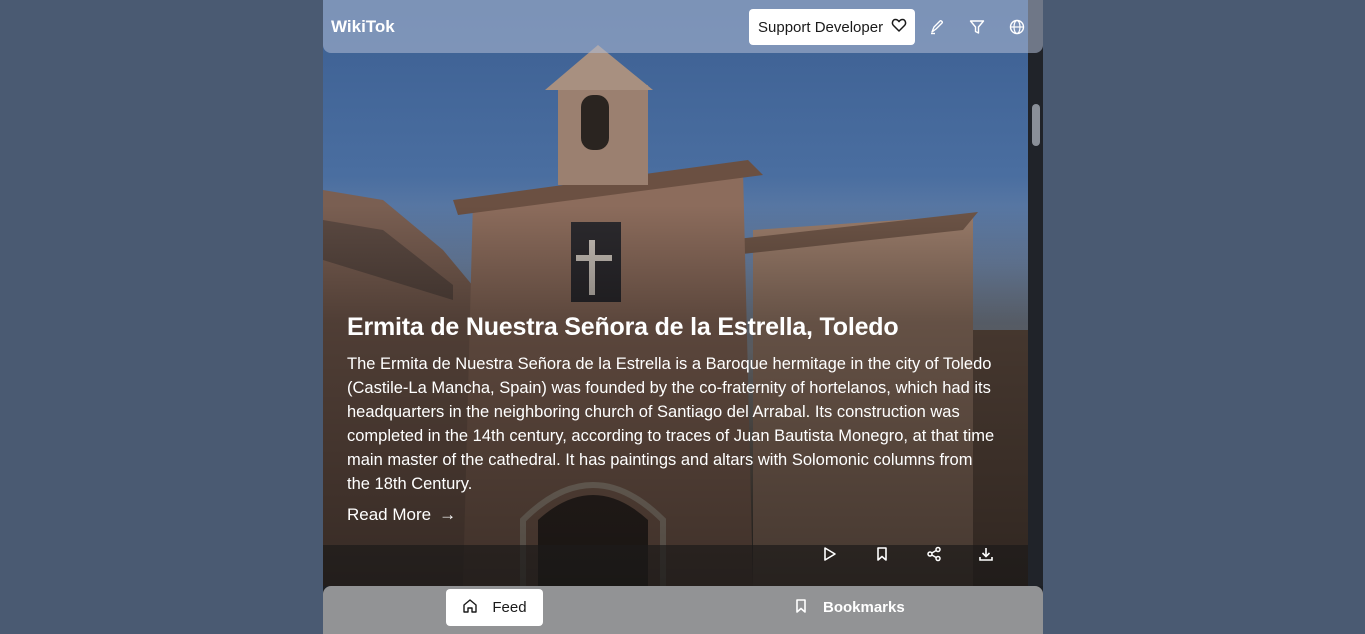 The width and height of the screenshot is (1365, 634). I want to click on support-developer-button: Support Developer, so click(832, 27).